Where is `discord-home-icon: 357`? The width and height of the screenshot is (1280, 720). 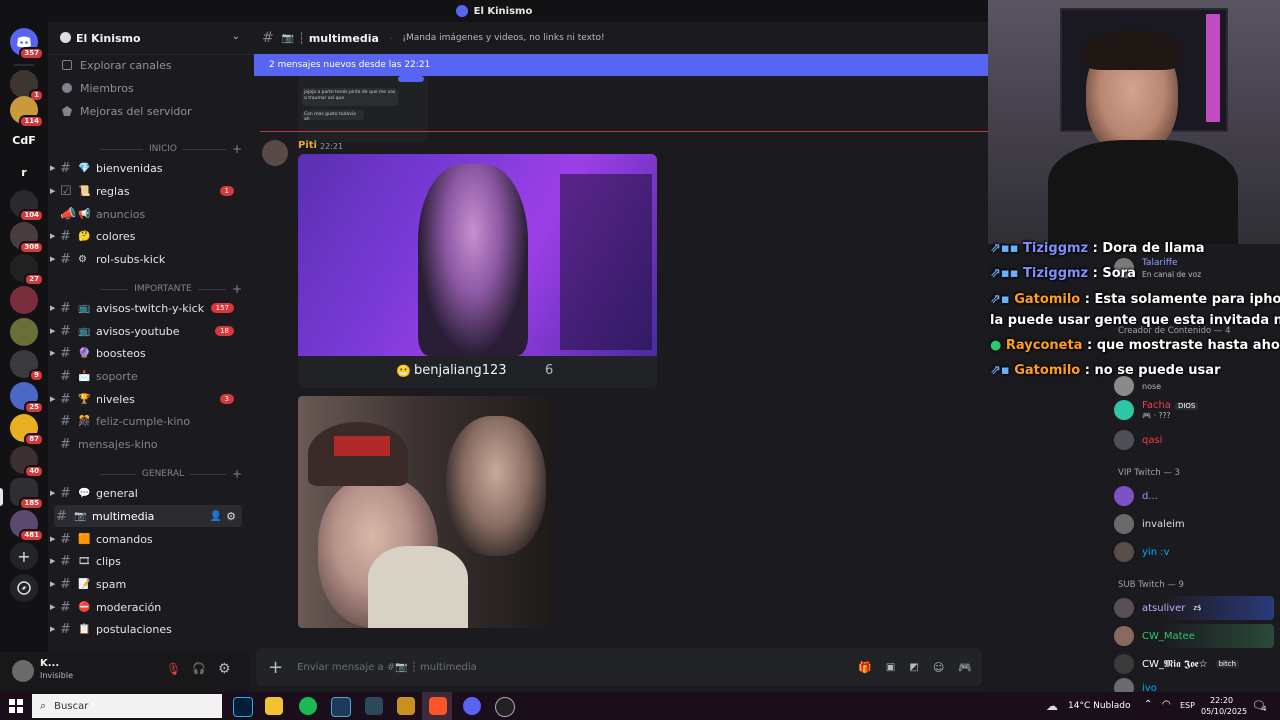 discord-home-icon: 357 is located at coordinates (27, 44).